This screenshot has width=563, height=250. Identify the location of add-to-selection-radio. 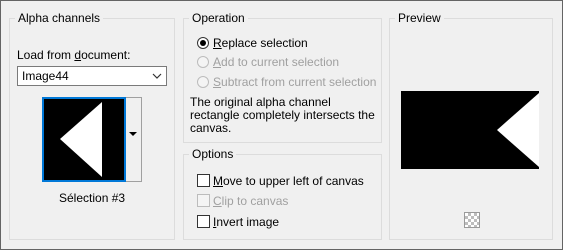
(203, 62).